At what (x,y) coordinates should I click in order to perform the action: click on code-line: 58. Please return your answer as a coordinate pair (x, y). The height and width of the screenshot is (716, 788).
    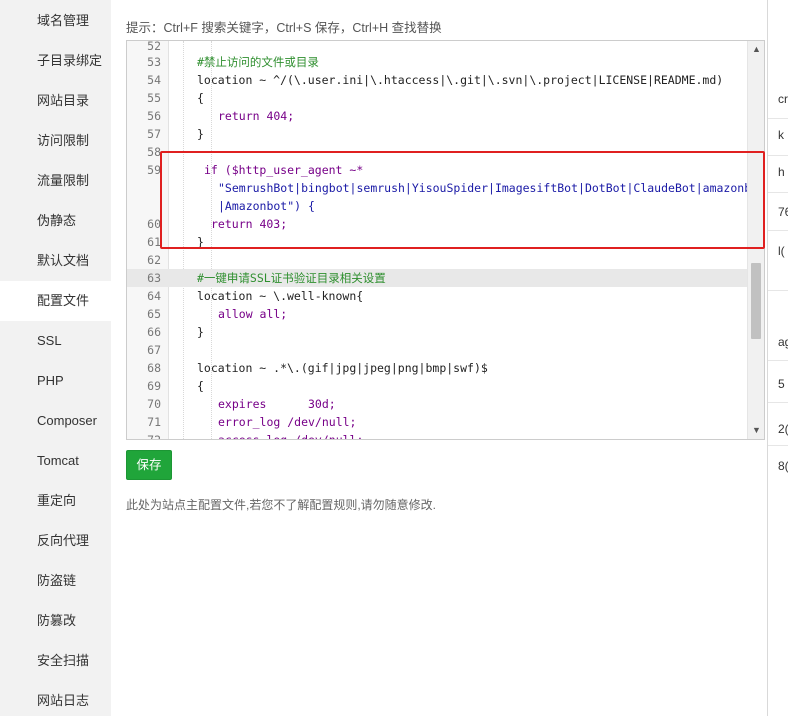
    Looking at the image, I should click on (154, 152).